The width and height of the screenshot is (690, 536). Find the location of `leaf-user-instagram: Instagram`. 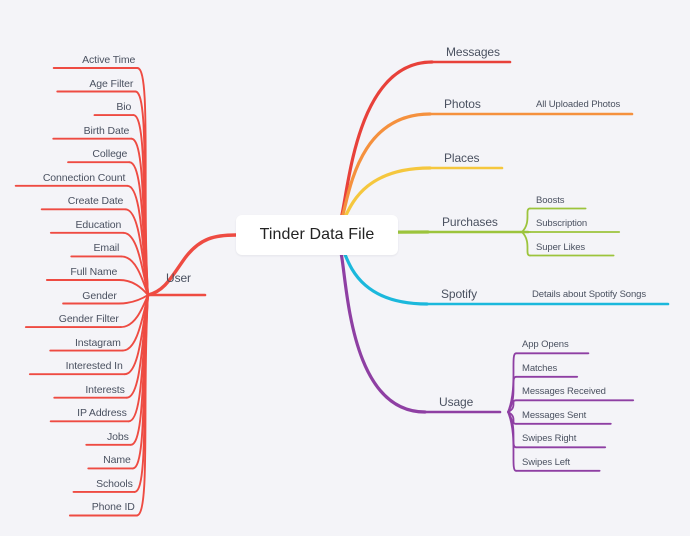

leaf-user-instagram: Instagram is located at coordinates (98, 343).